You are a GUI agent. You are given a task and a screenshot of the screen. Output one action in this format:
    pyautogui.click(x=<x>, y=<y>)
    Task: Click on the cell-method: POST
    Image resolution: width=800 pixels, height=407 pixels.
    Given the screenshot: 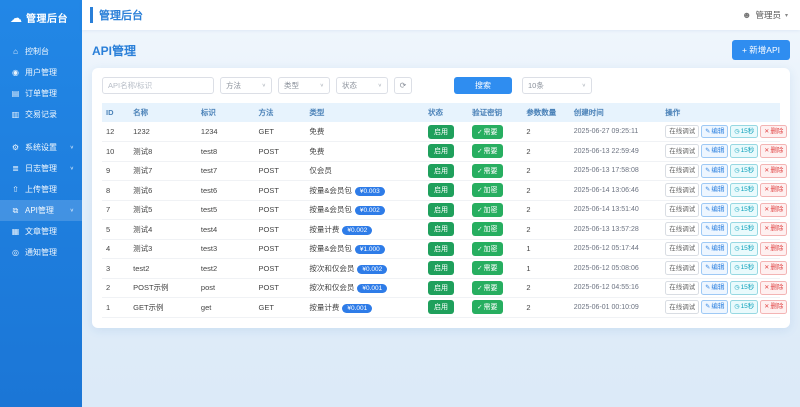 What is the action you would take?
    pyautogui.click(x=280, y=151)
    